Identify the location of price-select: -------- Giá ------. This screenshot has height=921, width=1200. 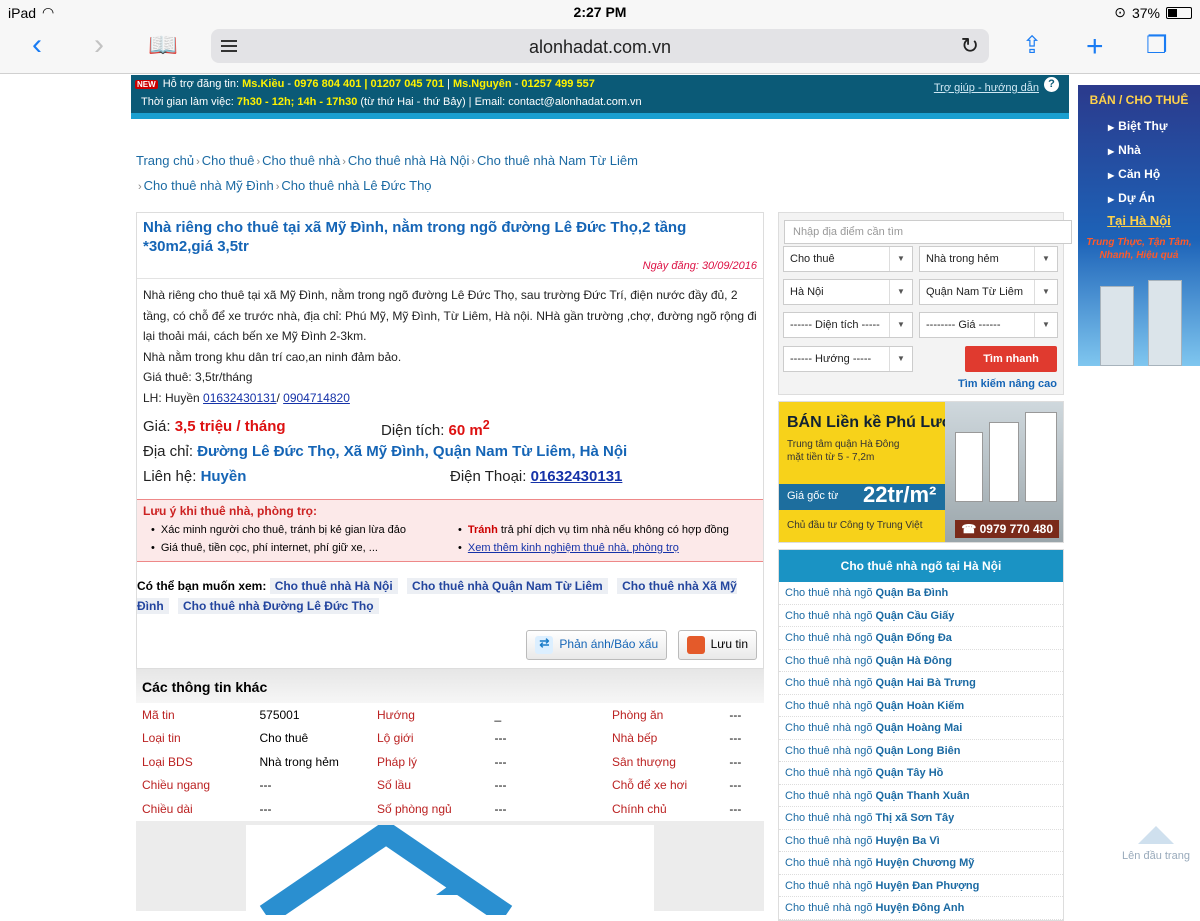
(988, 325).